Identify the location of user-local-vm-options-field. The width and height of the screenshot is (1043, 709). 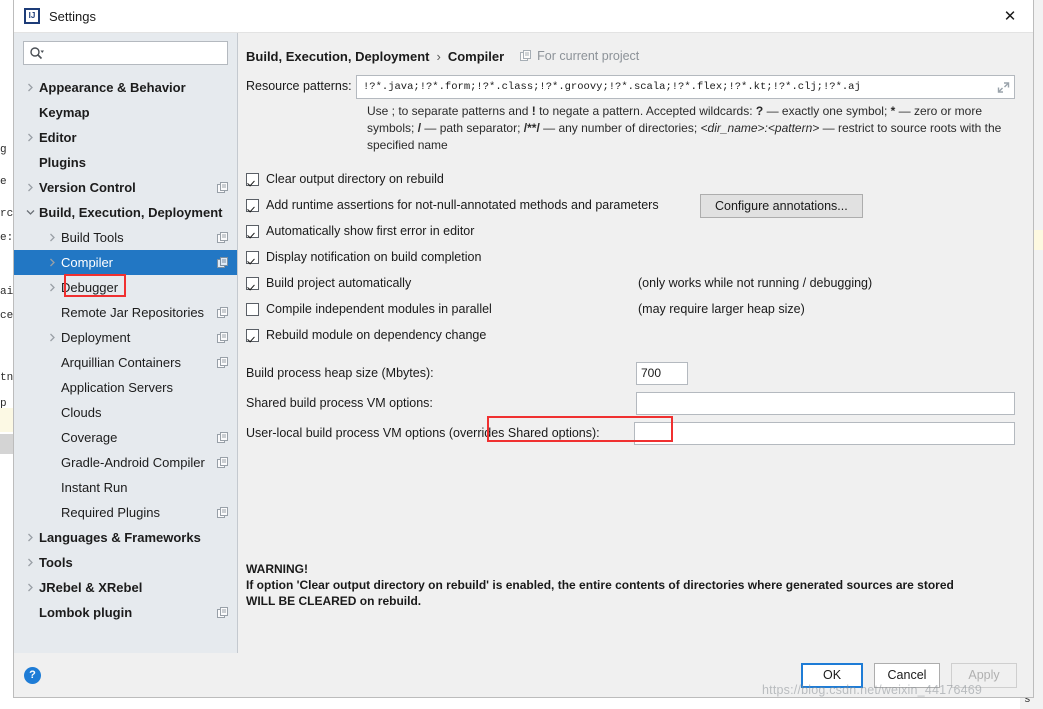
(824, 433).